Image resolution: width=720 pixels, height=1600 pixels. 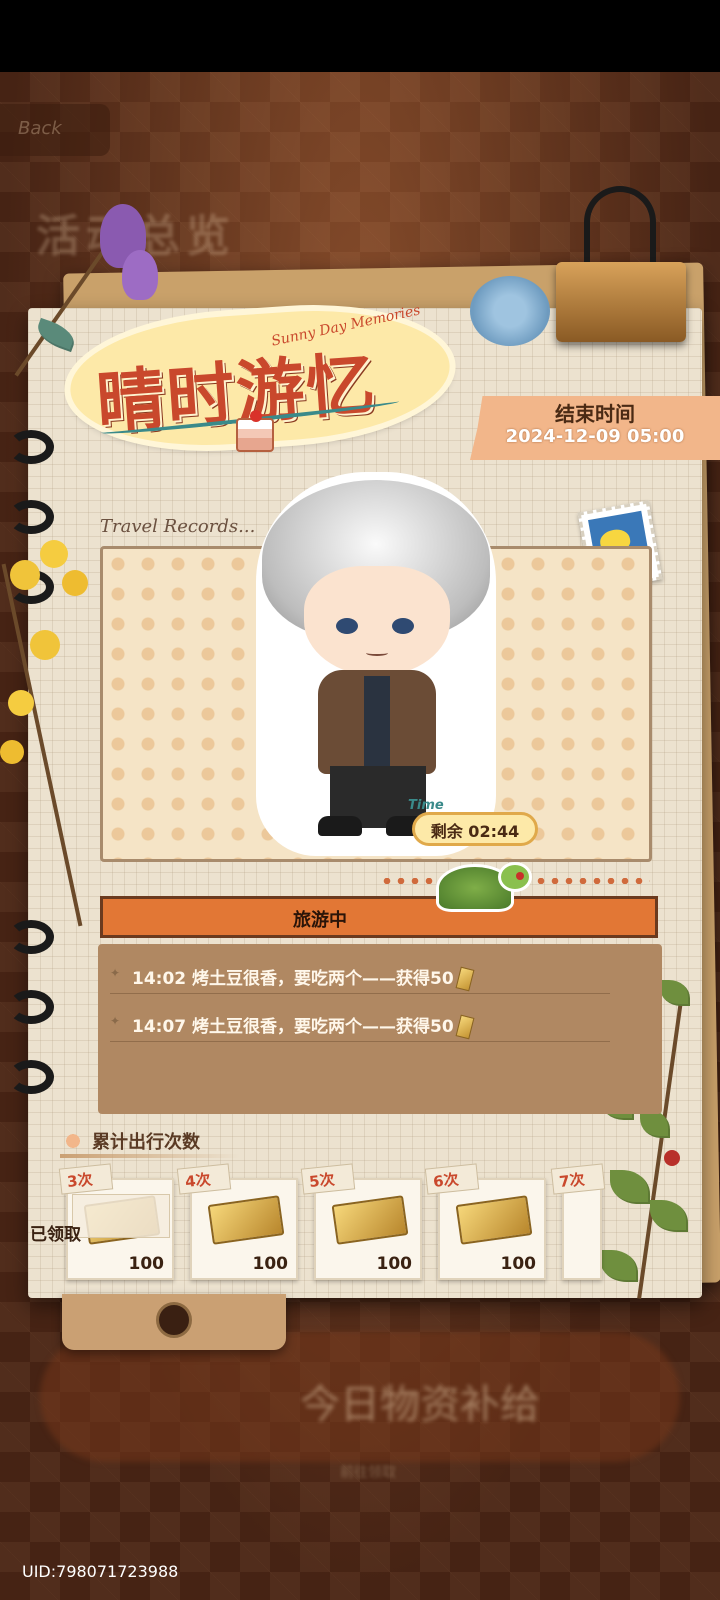 I want to click on reward-tier-tab: 7次, so click(x=578, y=1179).